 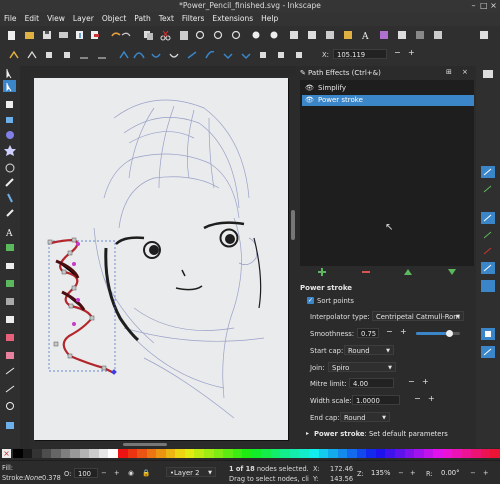 I want to click on vertical-scroll-thumb, so click(x=293, y=225).